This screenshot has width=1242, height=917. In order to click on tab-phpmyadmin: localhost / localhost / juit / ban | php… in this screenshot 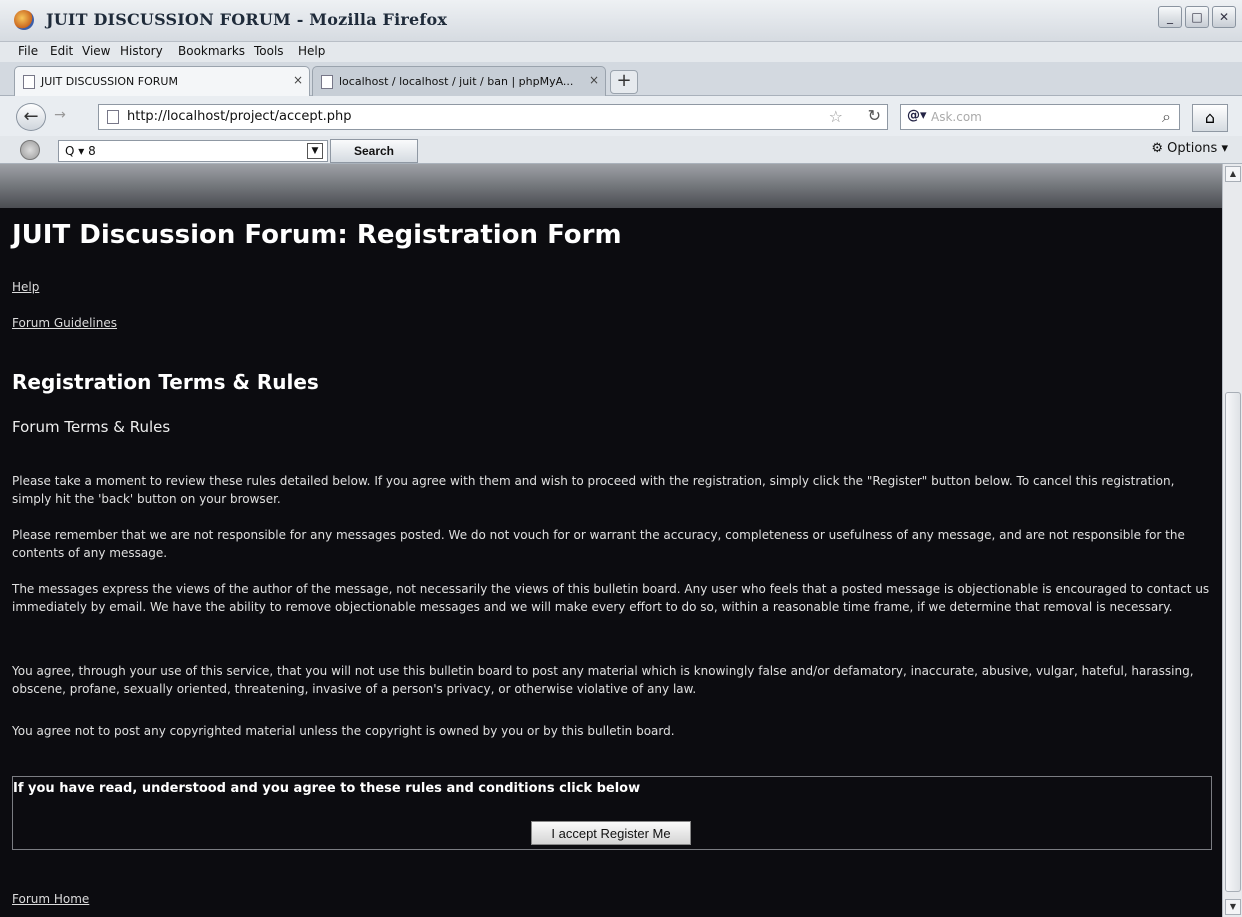, I will do `click(459, 81)`.